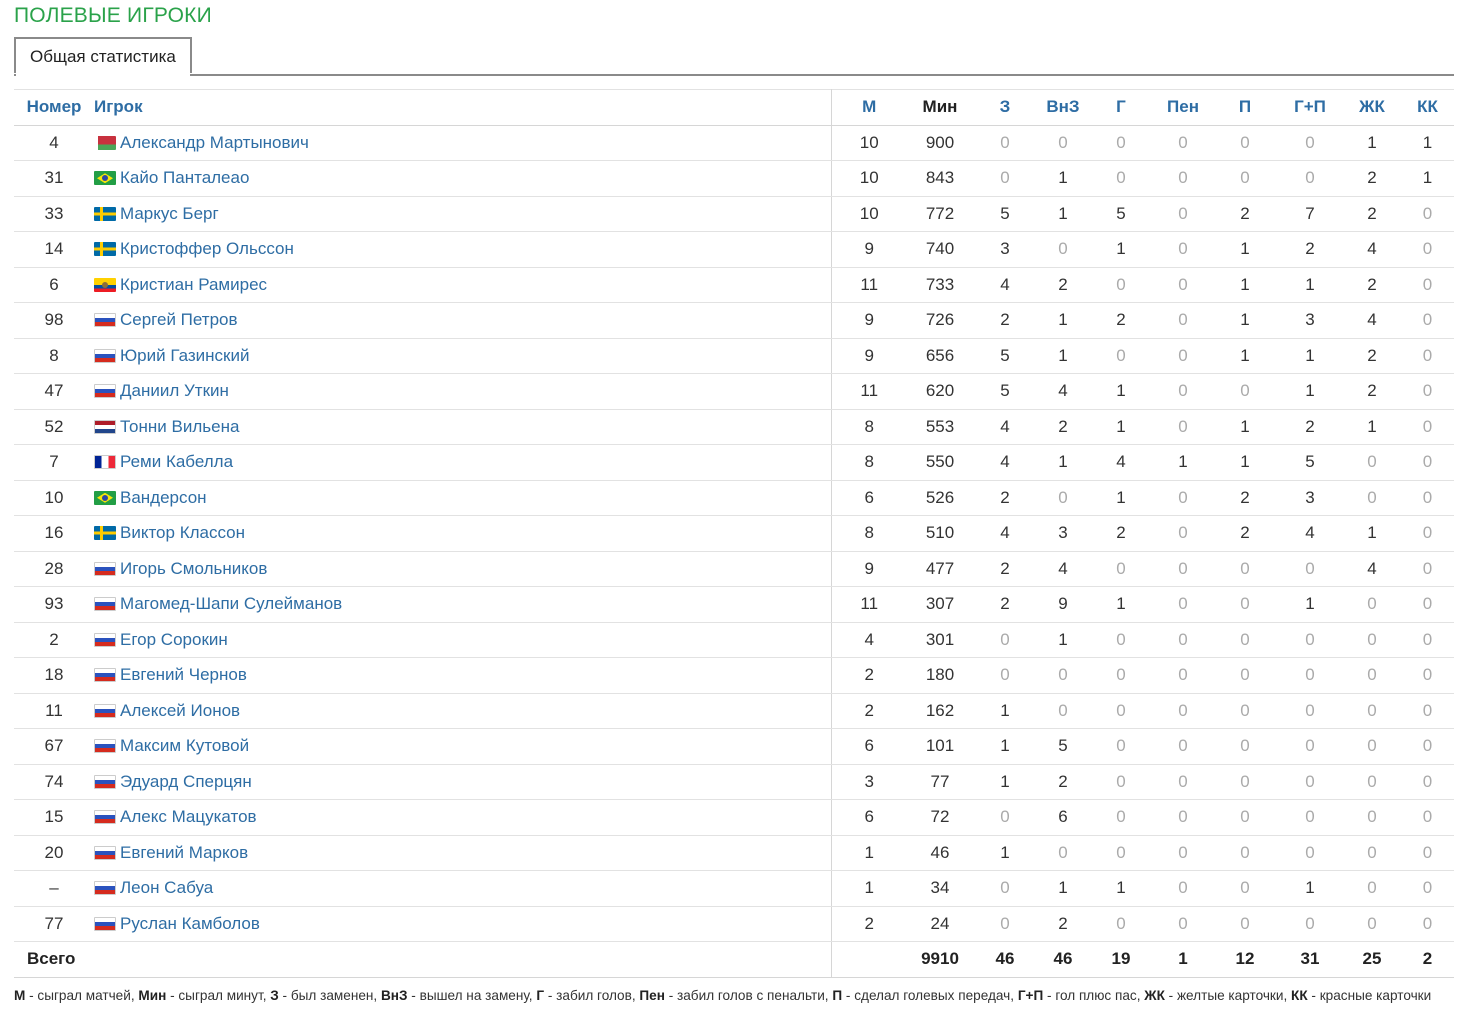 The image size is (1460, 1033). Describe the element at coordinates (54, 107) in the screenshot. I see `col-header-number: Номер` at that location.